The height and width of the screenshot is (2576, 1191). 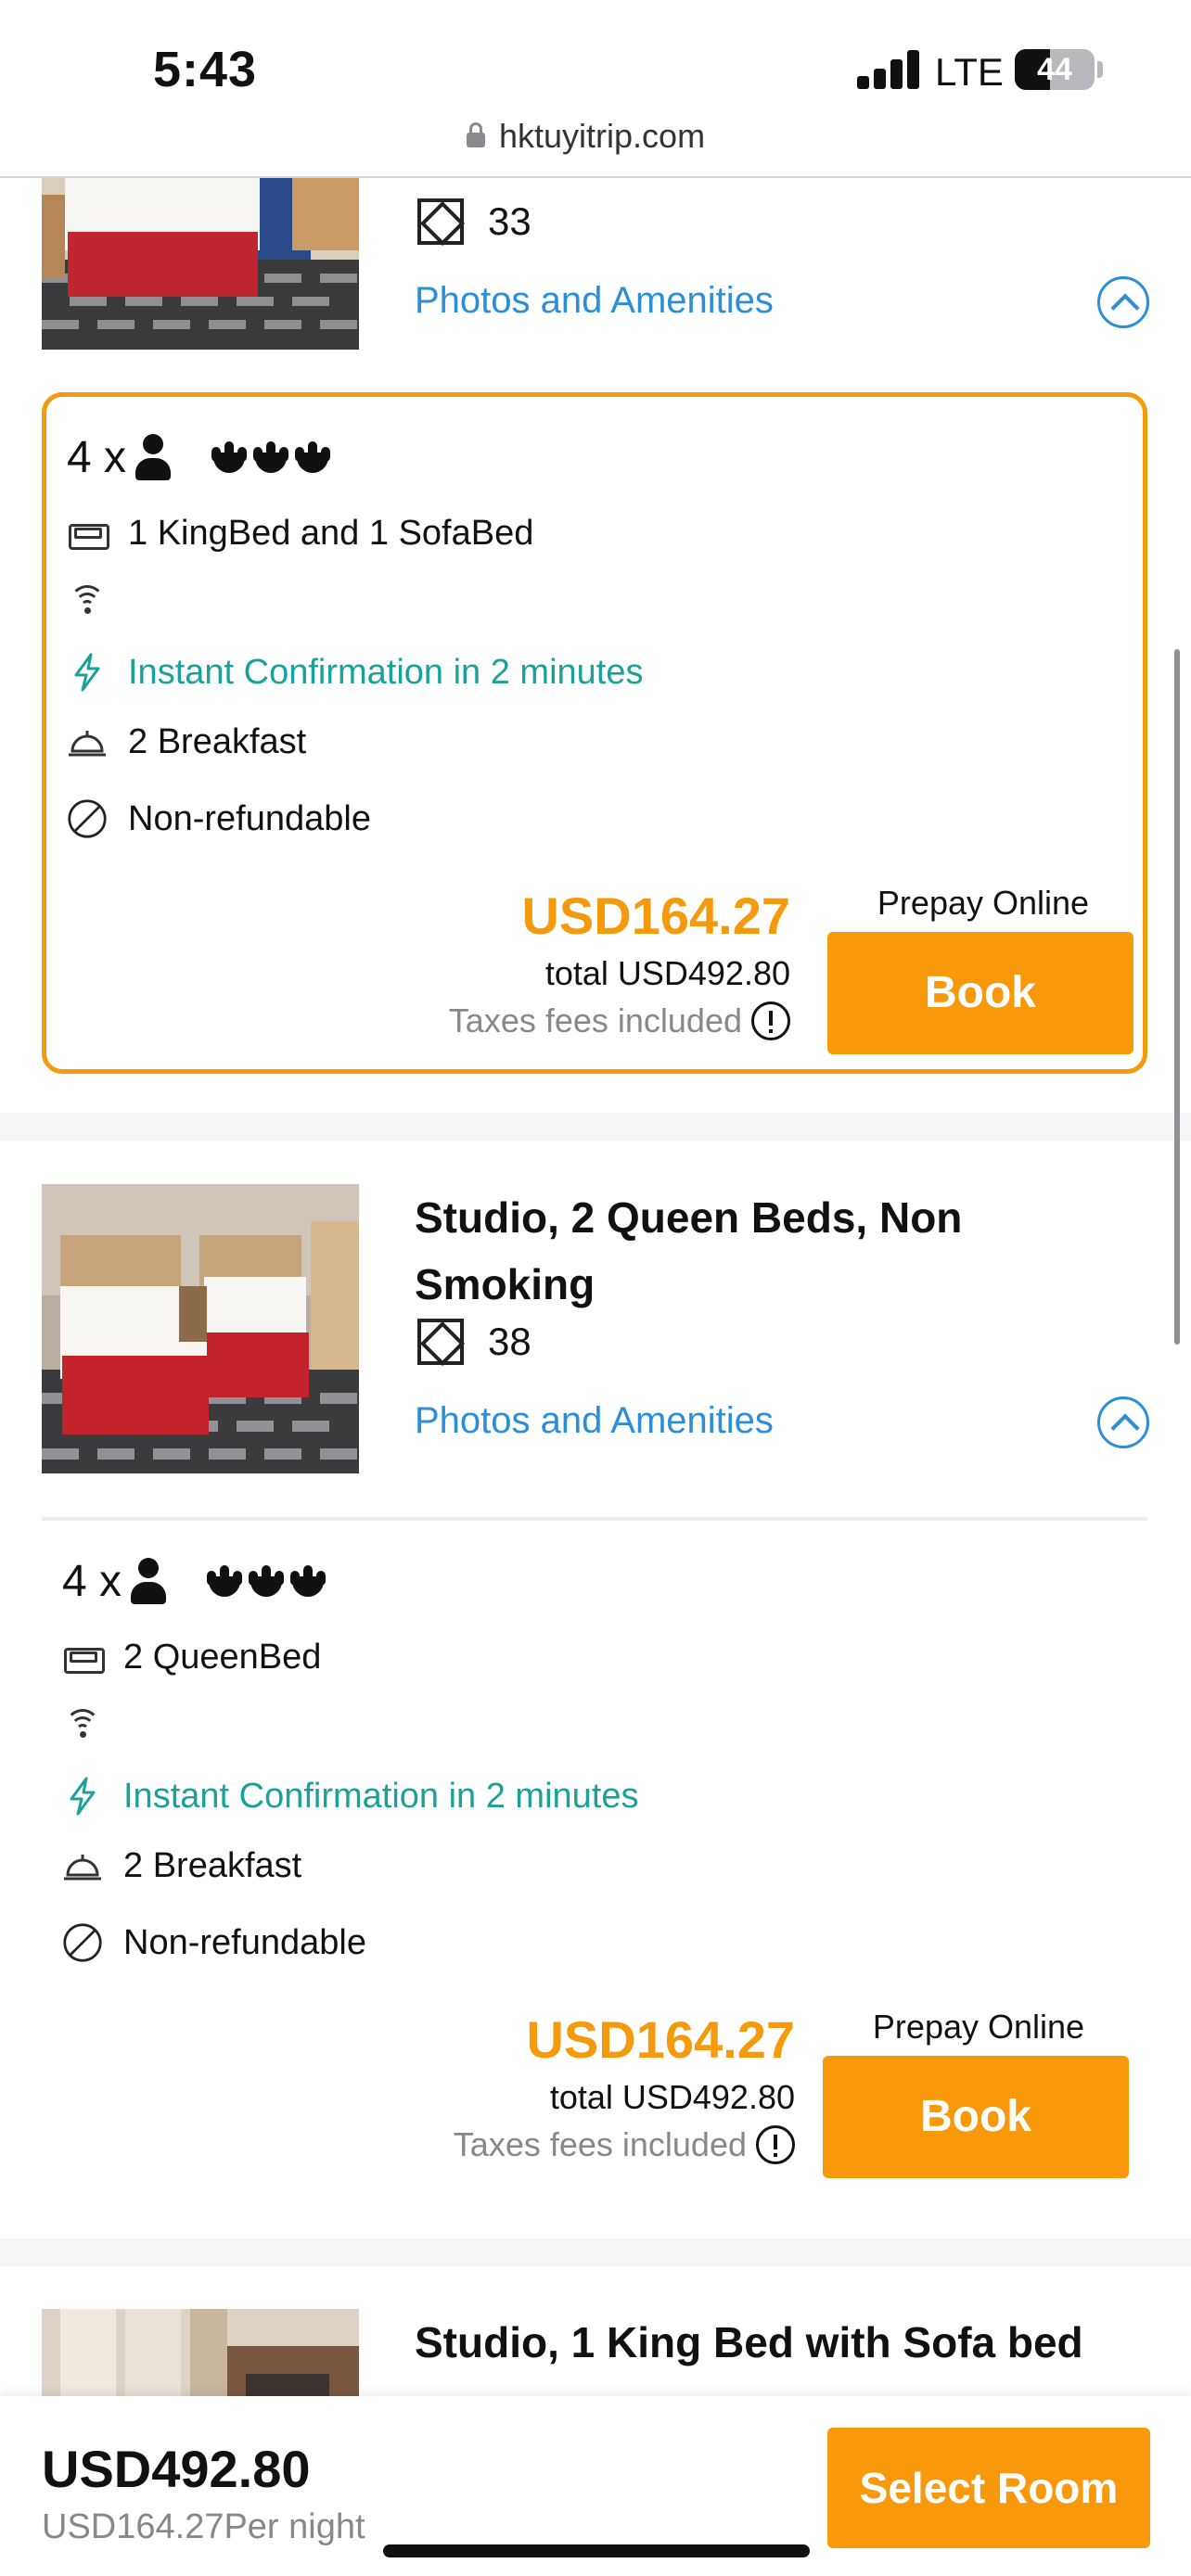 I want to click on cellular-signal-icon, so click(x=889, y=68).